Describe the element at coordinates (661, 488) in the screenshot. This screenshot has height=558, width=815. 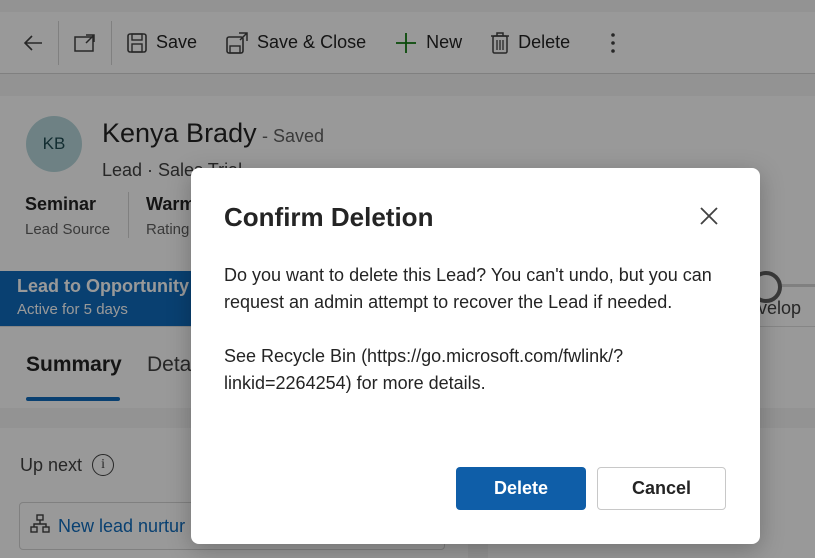
I see `cancel-button: Cancel` at that location.